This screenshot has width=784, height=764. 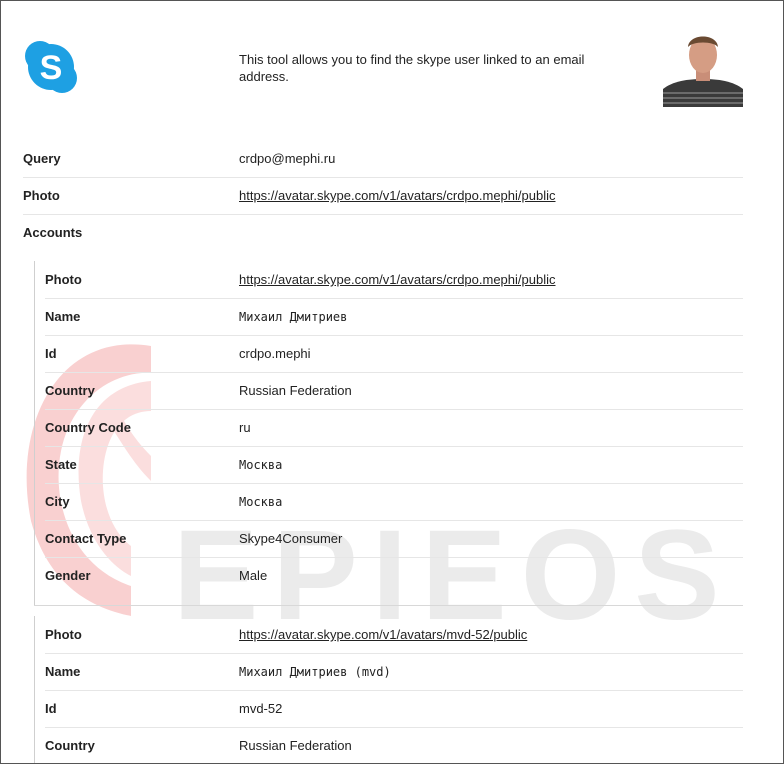 I want to click on account-country-code-value: ru, so click(x=245, y=427).